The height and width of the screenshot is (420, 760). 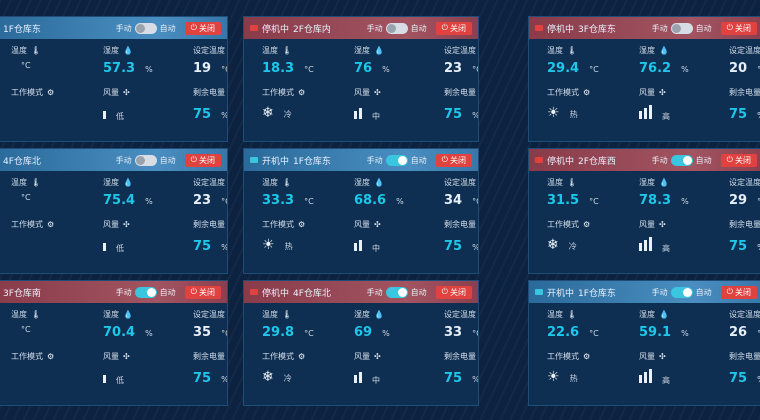 I want to click on field-label-text: 工作模式, so click(x=563, y=356).